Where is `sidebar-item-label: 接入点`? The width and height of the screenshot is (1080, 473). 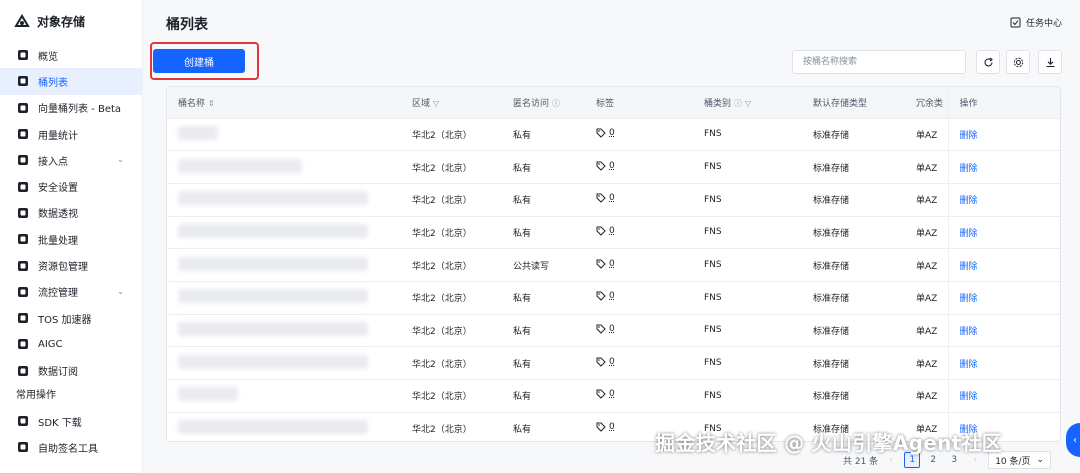 sidebar-item-label: 接入点 is located at coordinates (53, 162).